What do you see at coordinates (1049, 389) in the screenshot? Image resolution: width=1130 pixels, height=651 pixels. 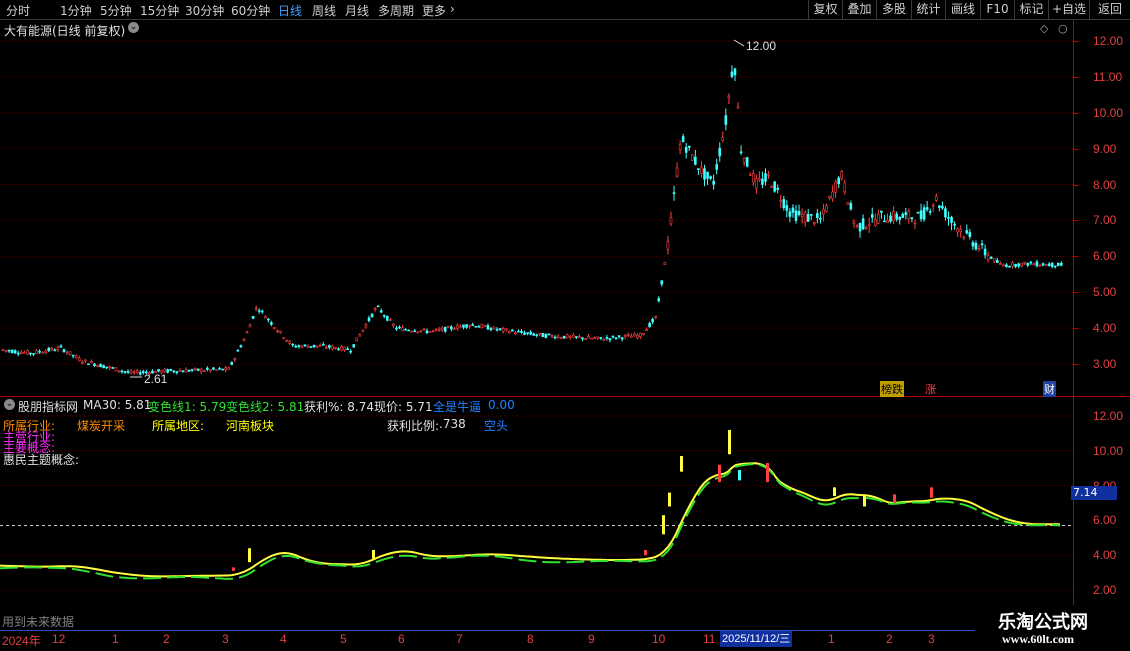 I see `cai-badge: 财` at bounding box center [1049, 389].